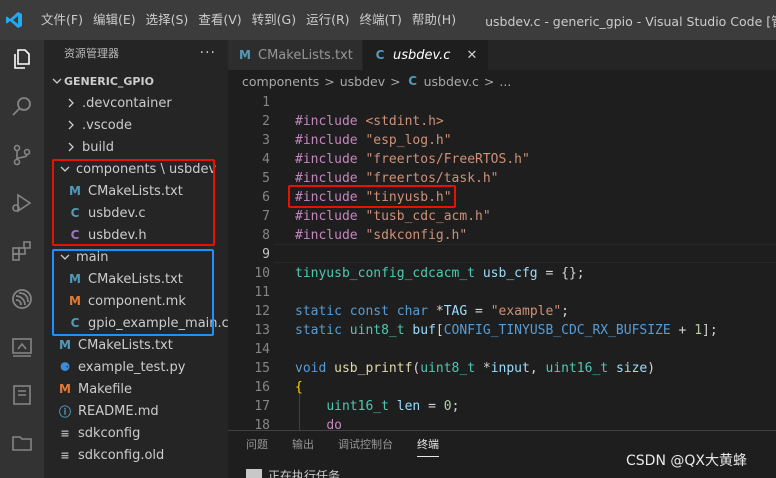 This screenshot has width=776, height=478. I want to click on menu-terminal: 终端(T), so click(381, 20).